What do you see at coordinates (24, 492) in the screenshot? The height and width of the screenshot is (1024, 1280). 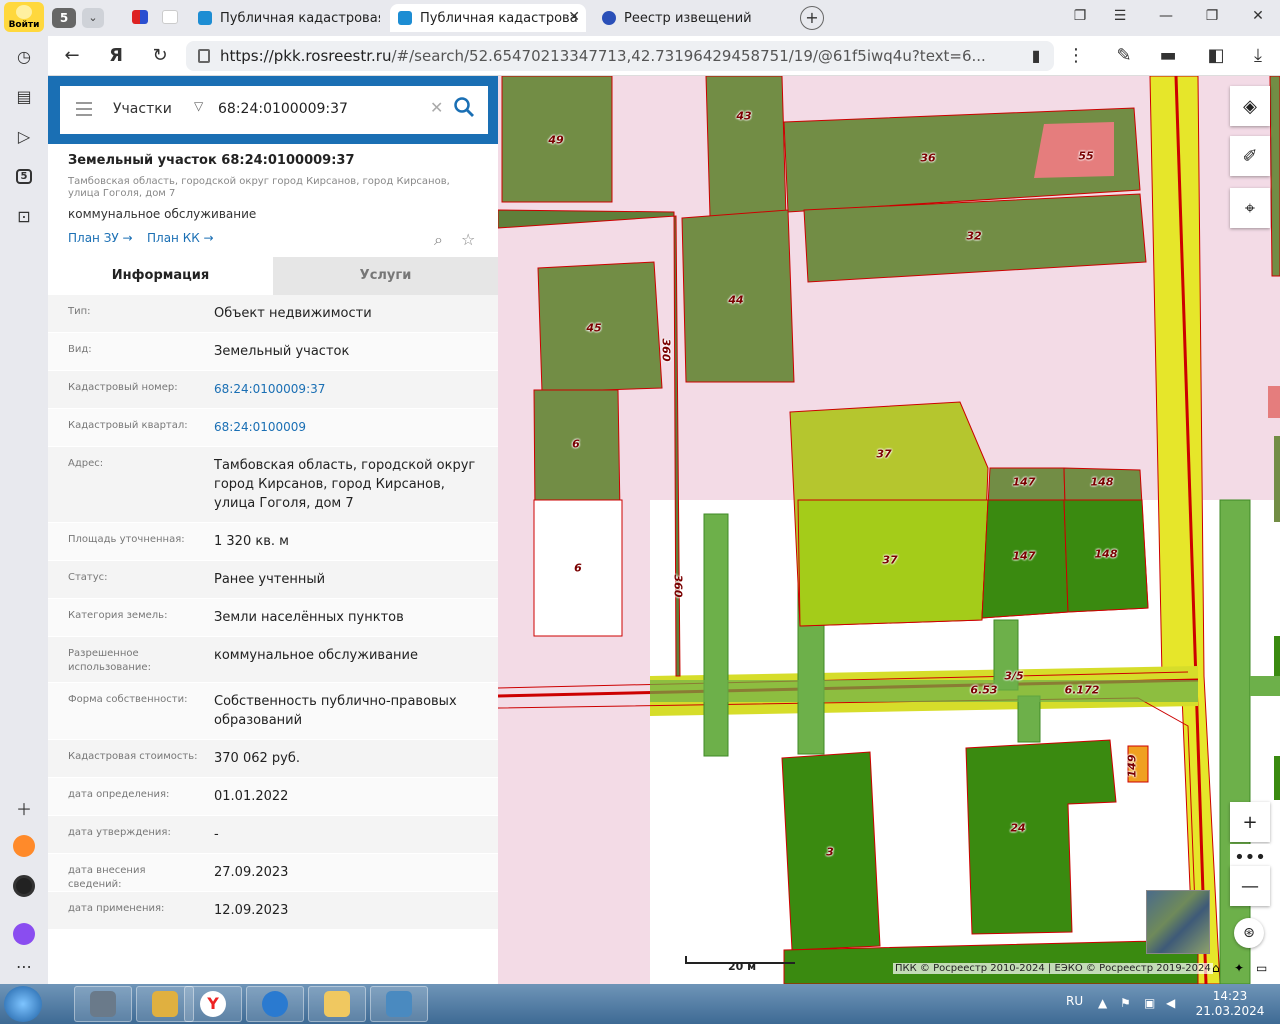 I see `browser-sidebar: Войти ◷ ▤ ▷ 5 ⊡ ＋ ⋯` at bounding box center [24, 492].